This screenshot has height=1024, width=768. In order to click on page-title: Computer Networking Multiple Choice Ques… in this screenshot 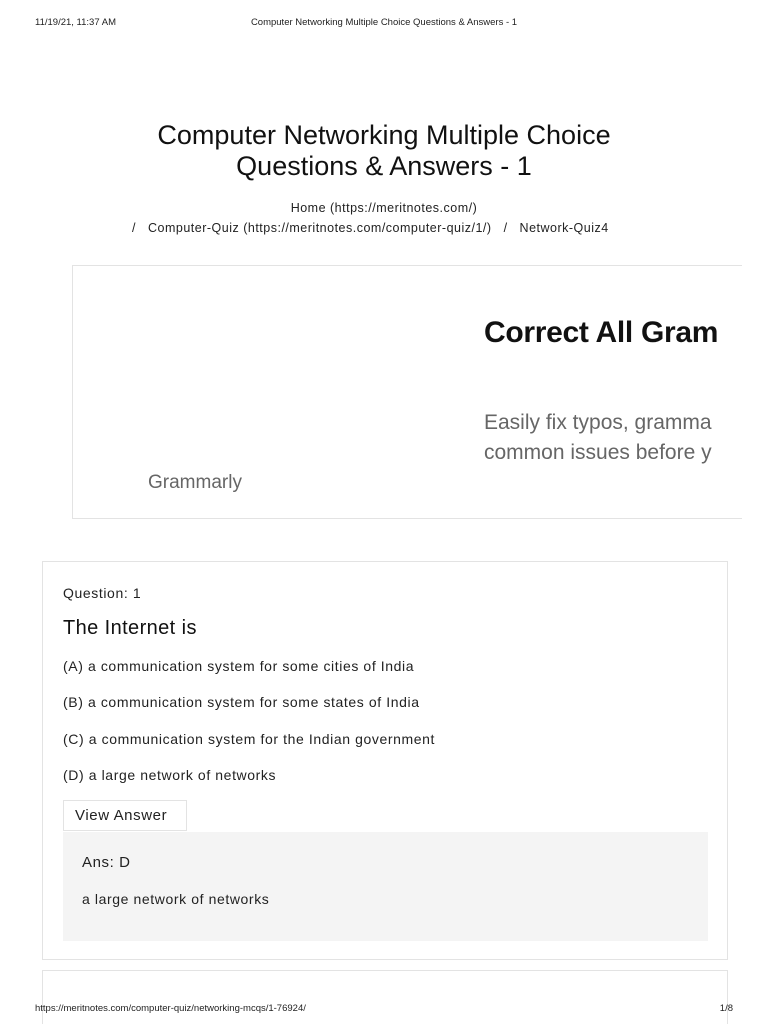, I will do `click(384, 151)`.